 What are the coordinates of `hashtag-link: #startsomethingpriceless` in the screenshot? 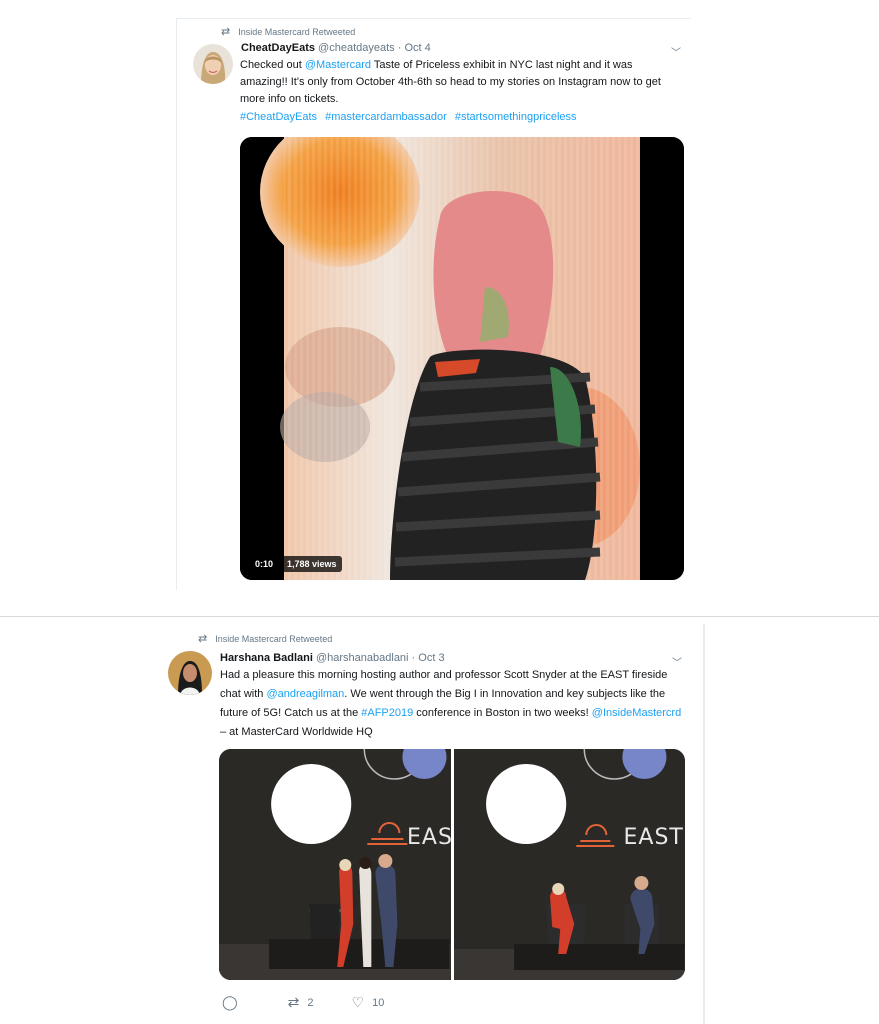 It's located at (516, 117).